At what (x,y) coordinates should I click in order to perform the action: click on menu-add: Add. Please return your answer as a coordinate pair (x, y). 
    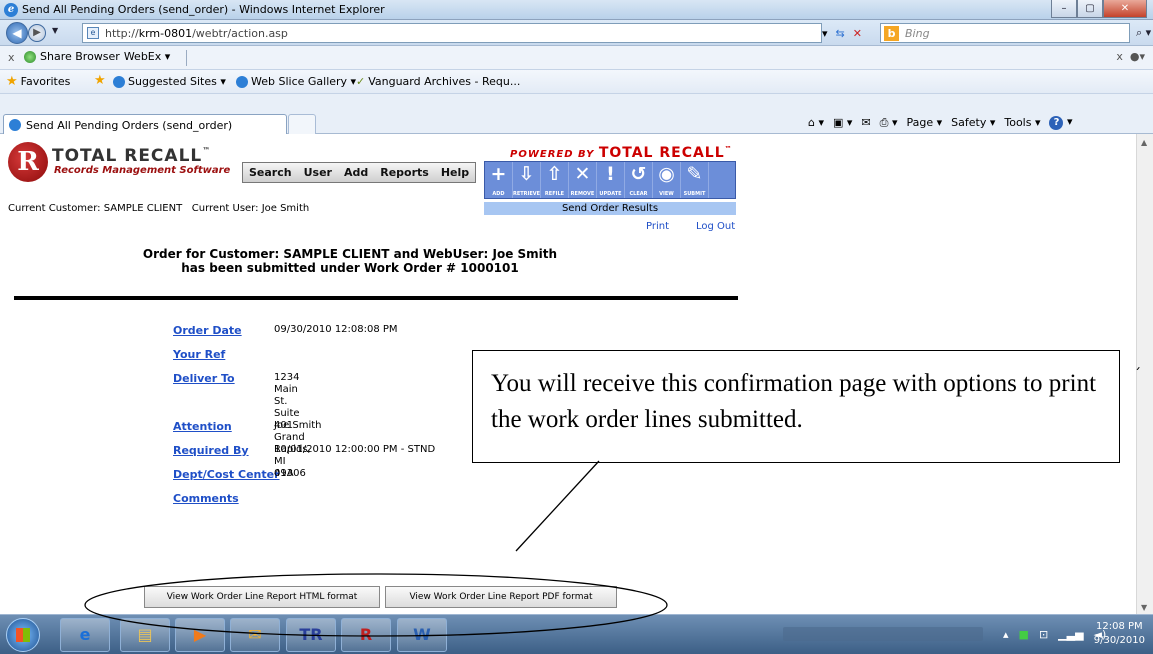
    Looking at the image, I should click on (356, 172).